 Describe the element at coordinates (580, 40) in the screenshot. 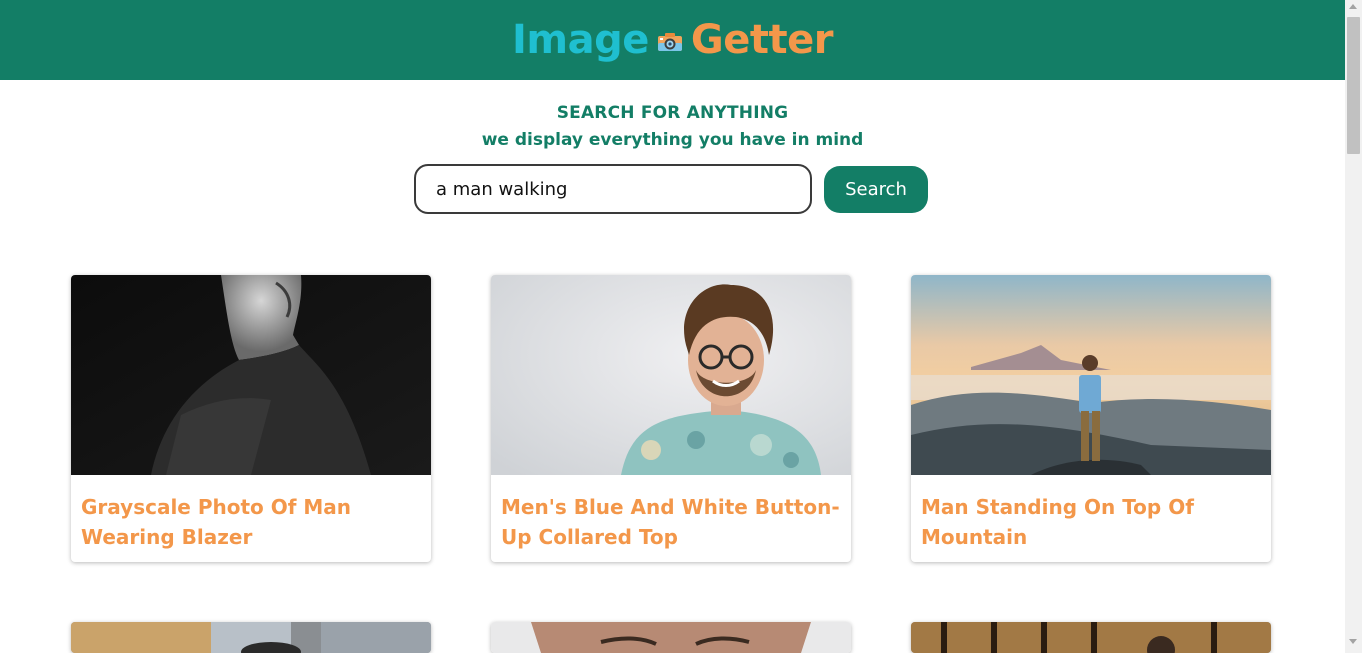

I see `logo-text-image: Image` at that location.